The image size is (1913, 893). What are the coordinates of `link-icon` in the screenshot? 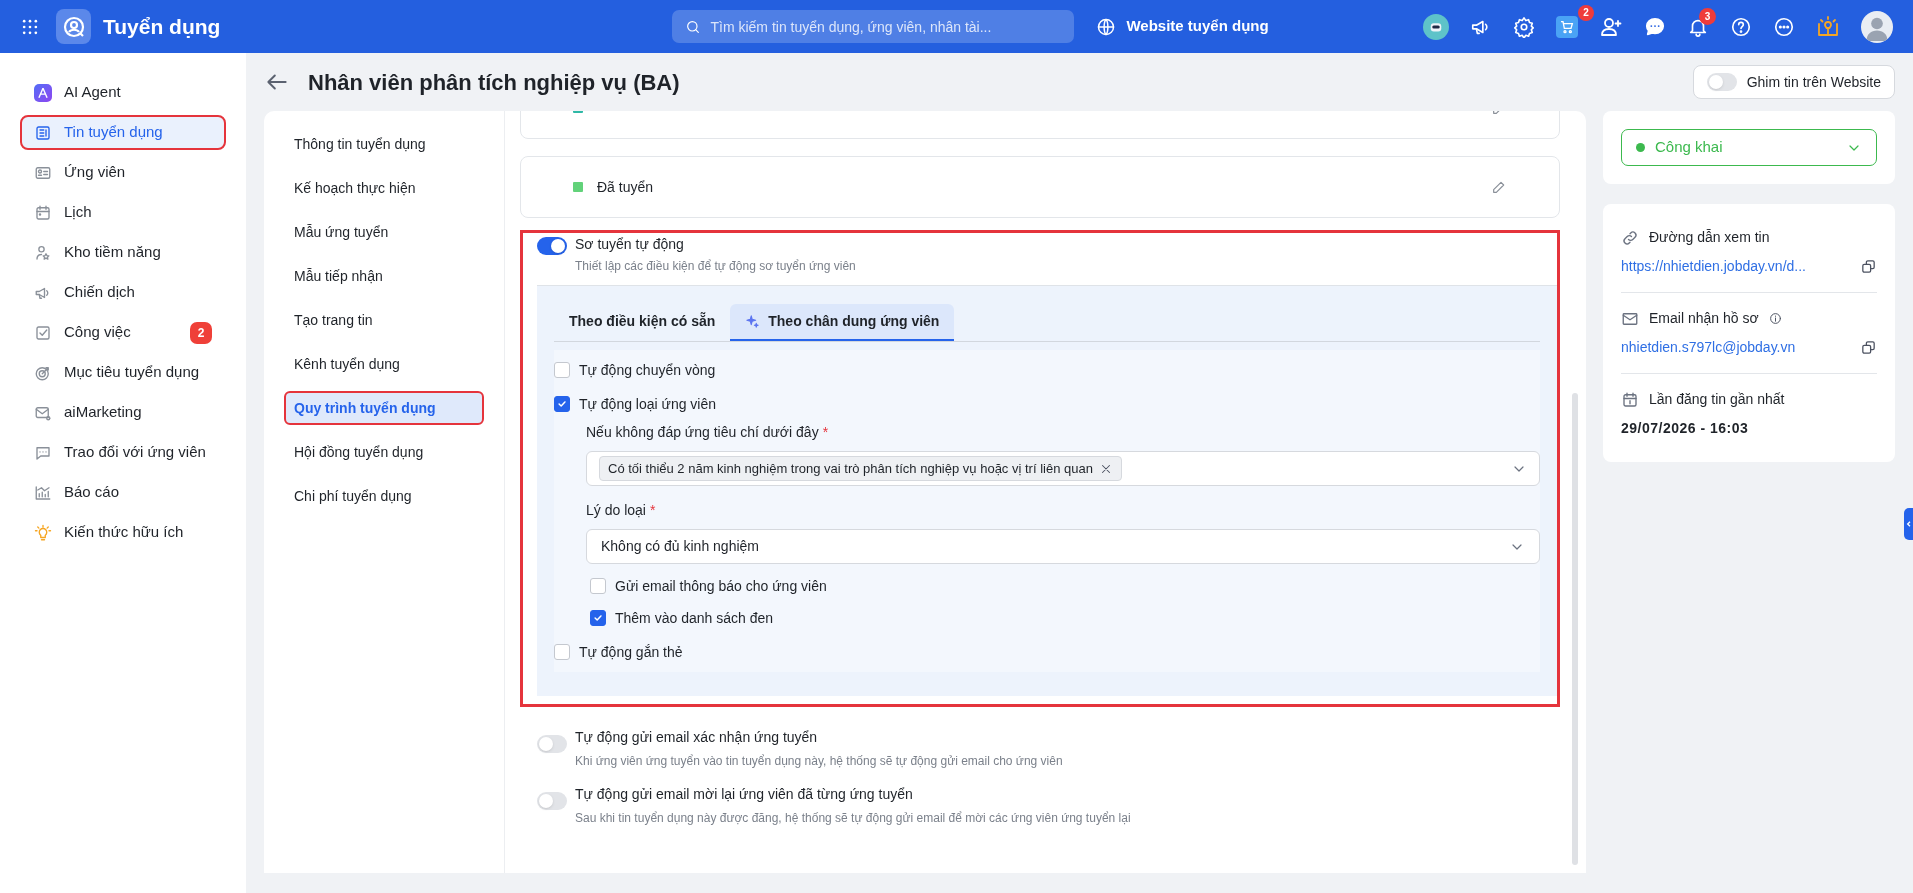 It's located at (1630, 237).